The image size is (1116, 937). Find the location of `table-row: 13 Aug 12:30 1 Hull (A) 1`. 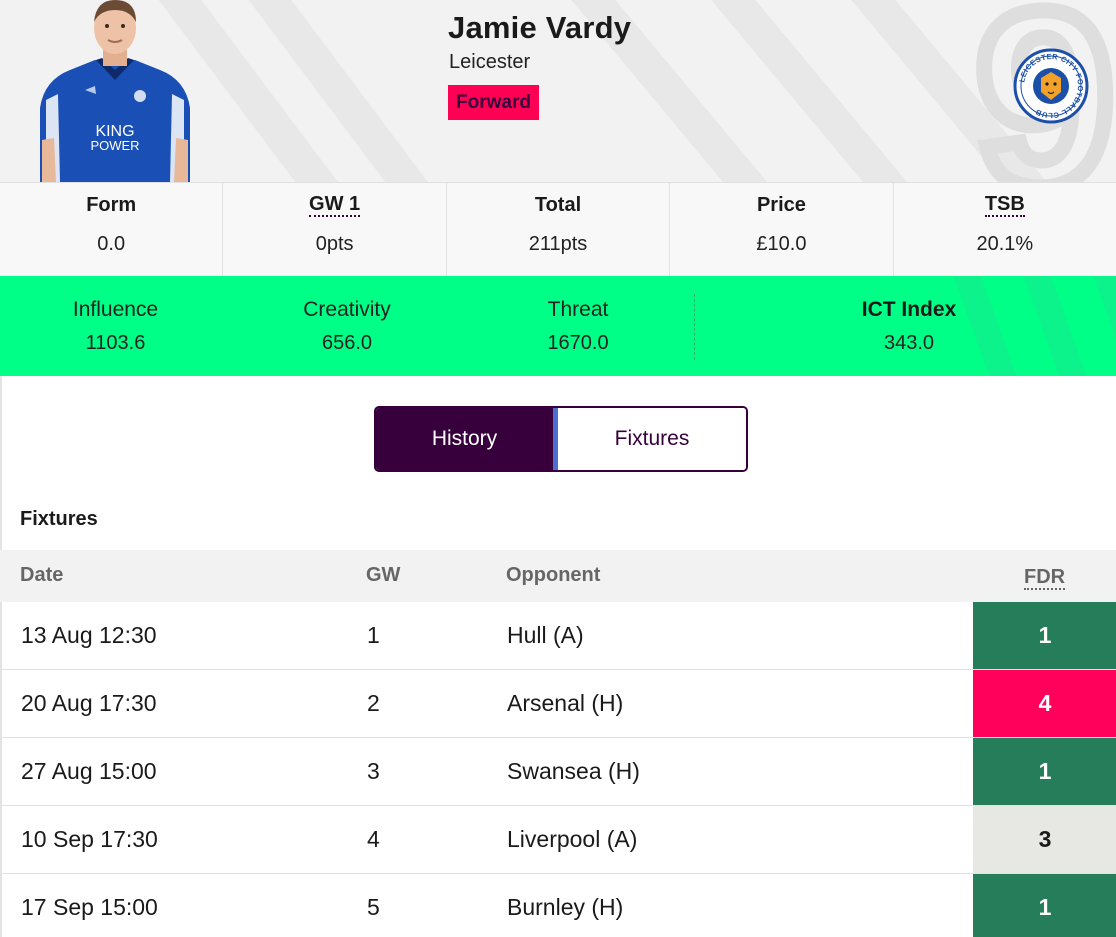

table-row: 13 Aug 12:30 1 Hull (A) 1 is located at coordinates (558, 636).